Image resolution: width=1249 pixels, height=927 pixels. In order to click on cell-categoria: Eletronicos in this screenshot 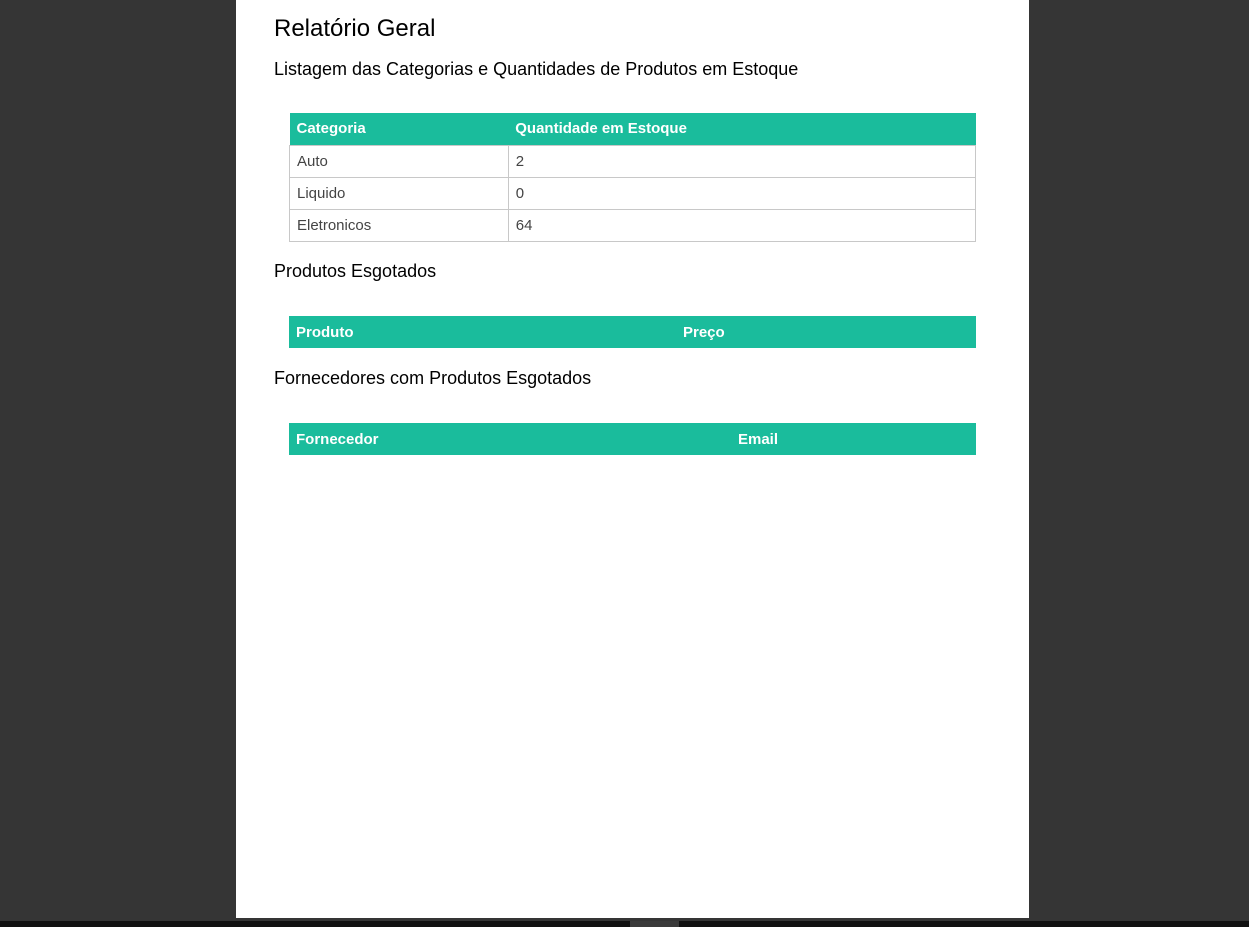, I will do `click(399, 225)`.